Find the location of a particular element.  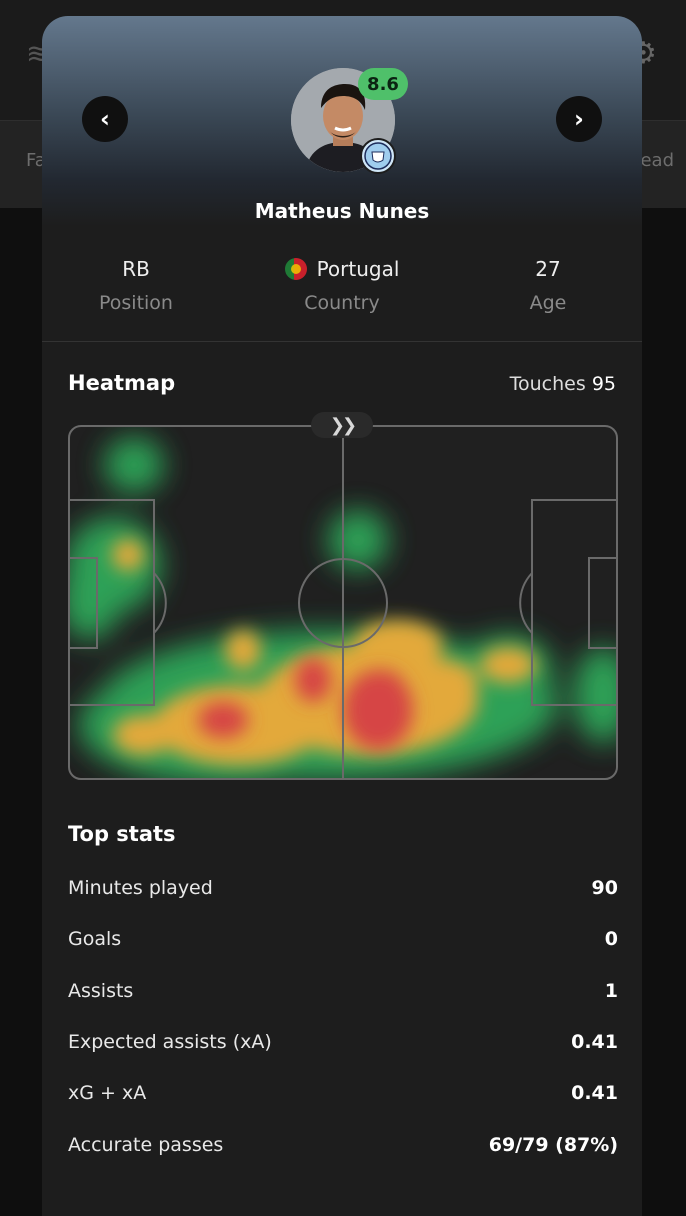

background-tab-right: ead is located at coordinates (657, 160).